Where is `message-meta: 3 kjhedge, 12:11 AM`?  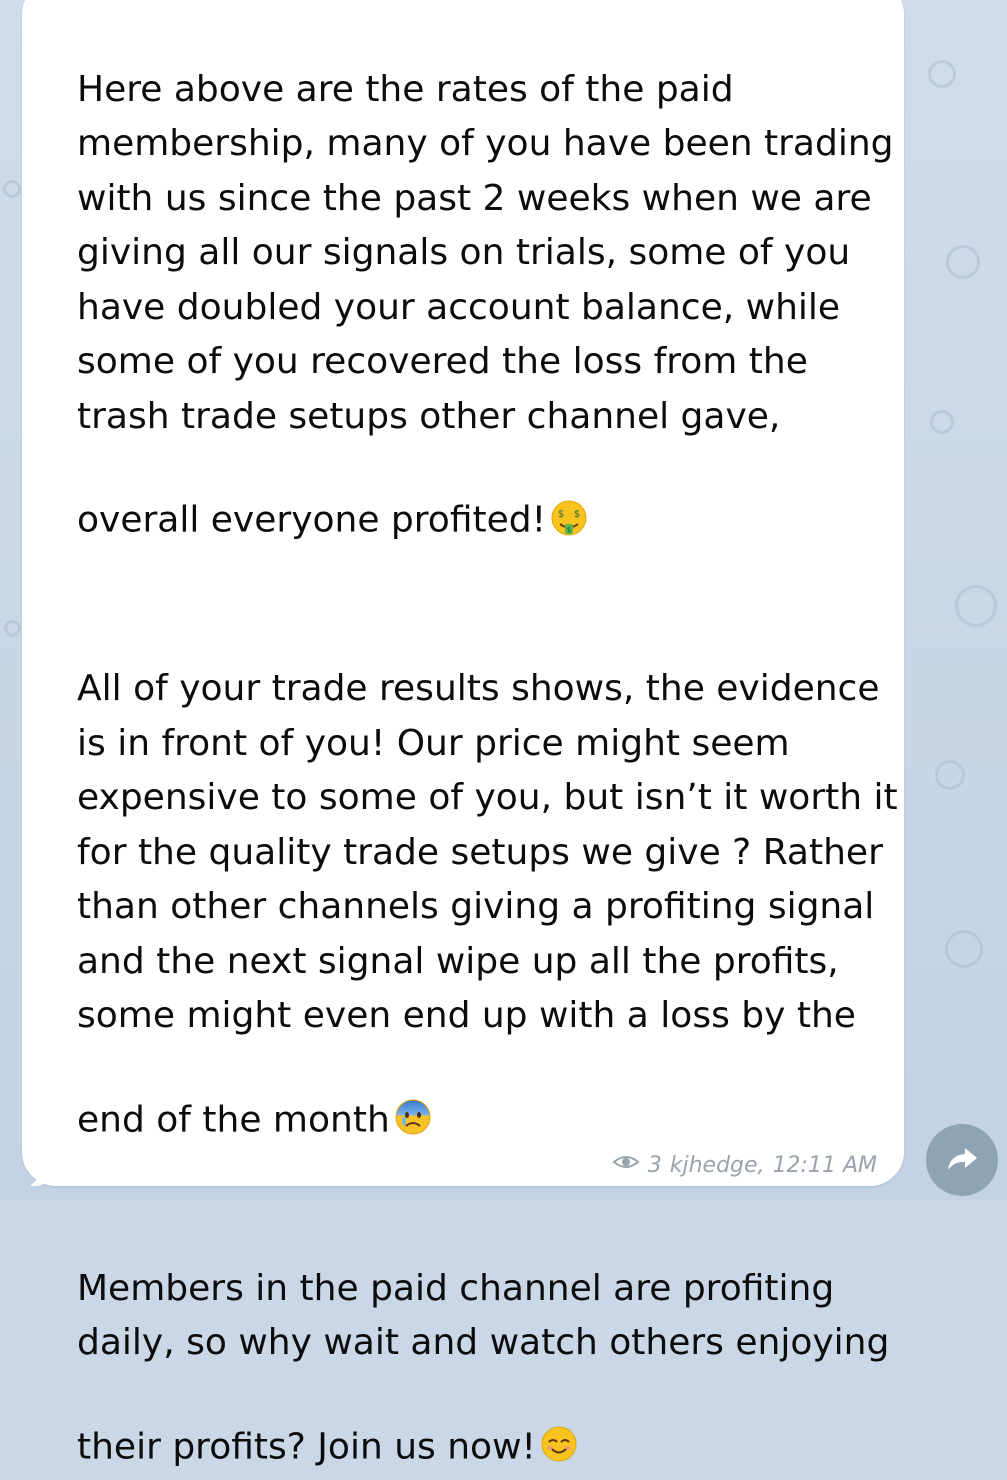 message-meta: 3 kjhedge, 12:11 AM is located at coordinates (744, 1165).